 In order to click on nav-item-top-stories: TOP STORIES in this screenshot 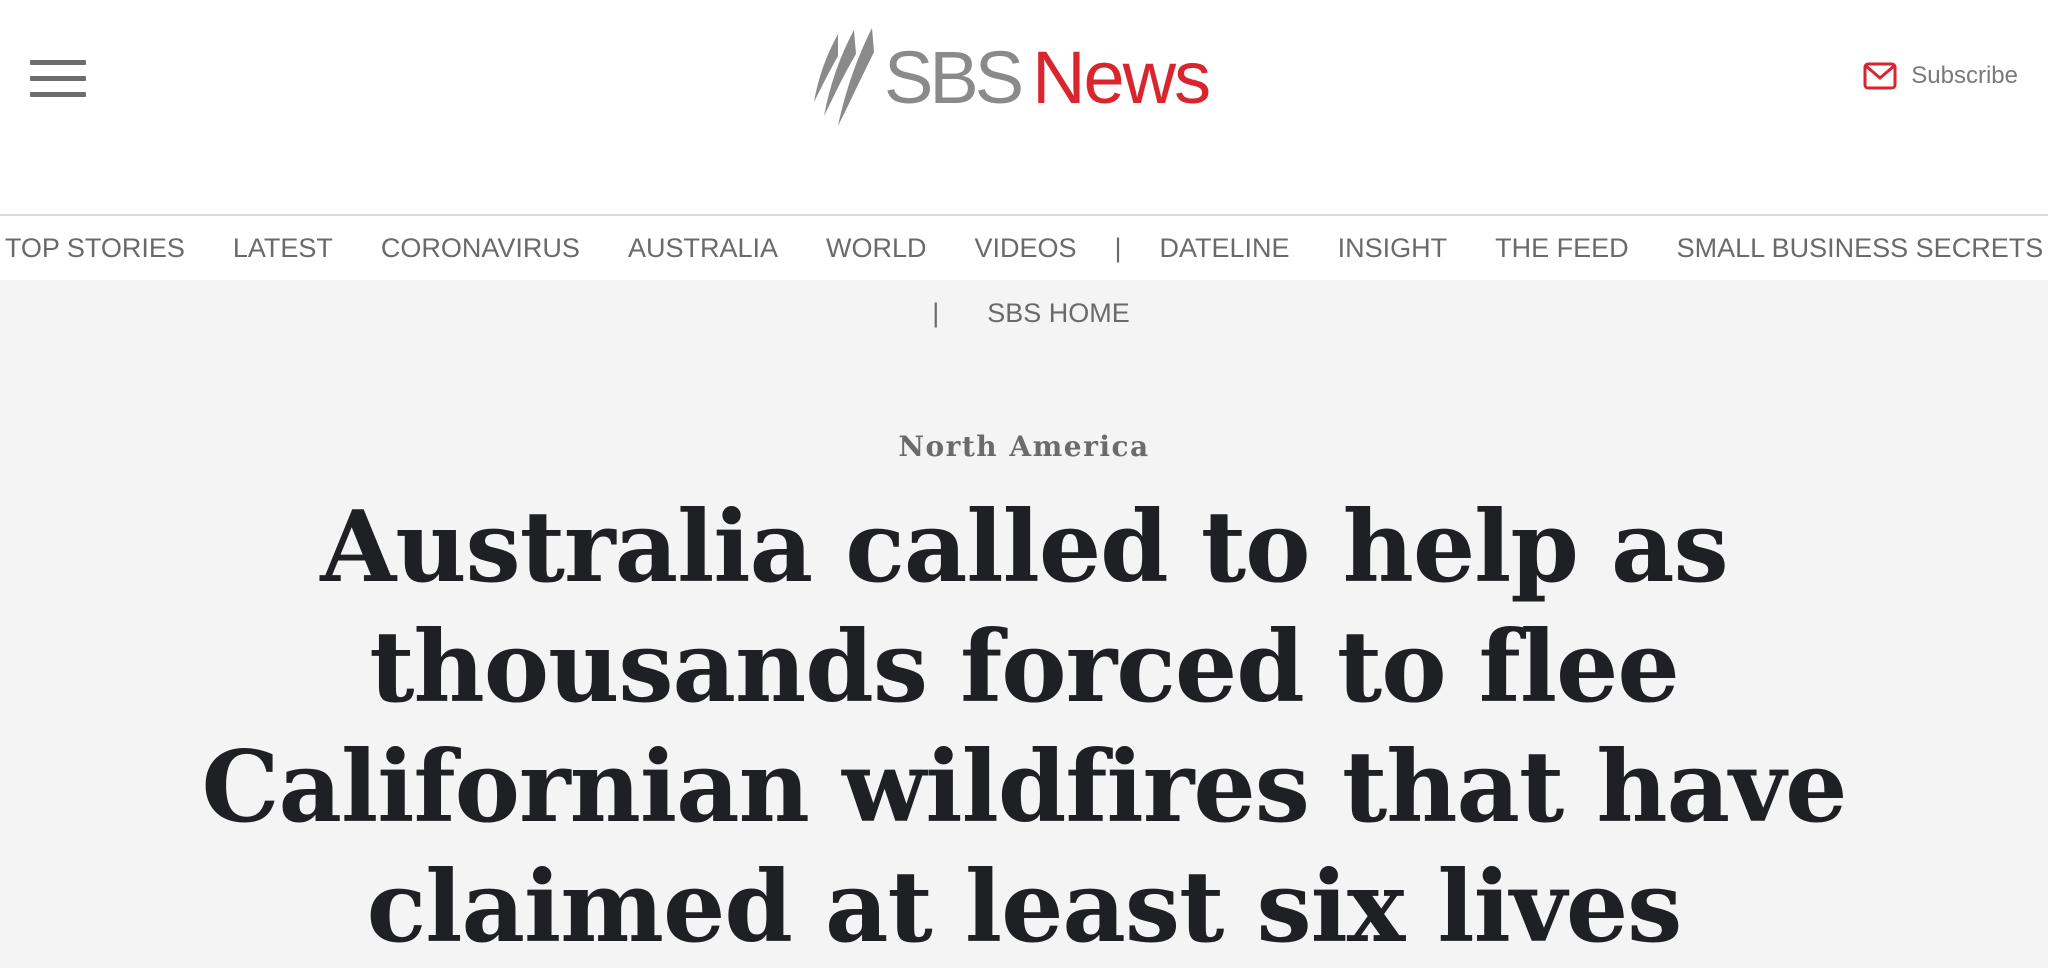, I will do `click(95, 248)`.